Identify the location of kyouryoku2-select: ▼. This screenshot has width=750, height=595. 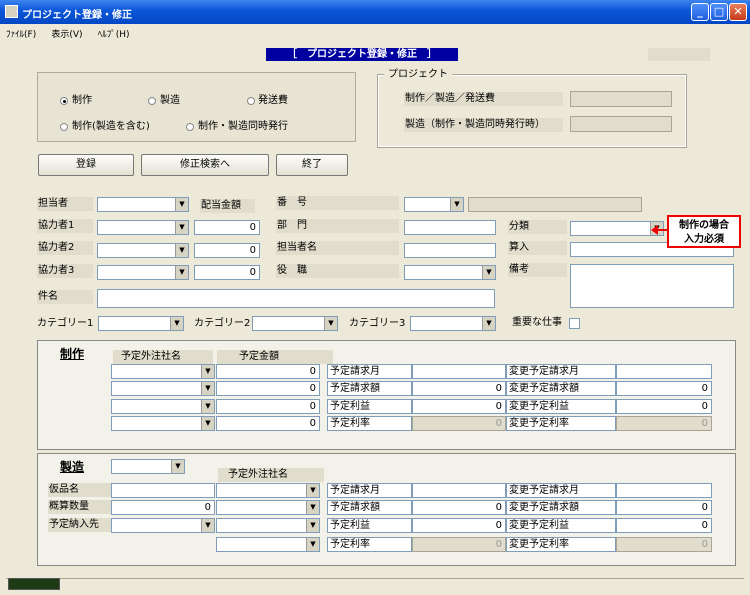
(143, 250).